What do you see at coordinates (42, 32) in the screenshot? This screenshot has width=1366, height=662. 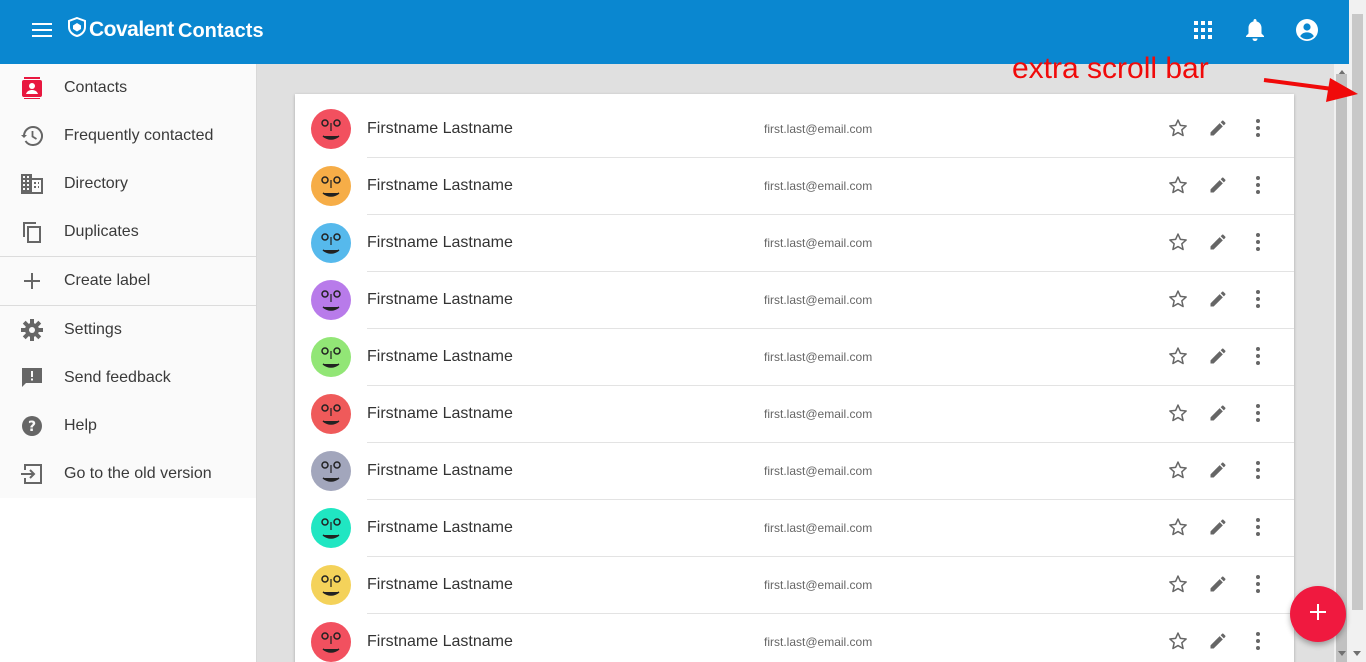 I see `menu-button` at bounding box center [42, 32].